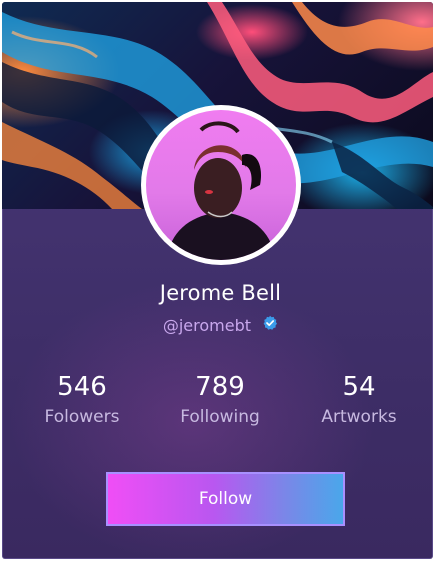 The image size is (437, 561). What do you see at coordinates (225, 499) in the screenshot?
I see `follow-button: Follow` at bounding box center [225, 499].